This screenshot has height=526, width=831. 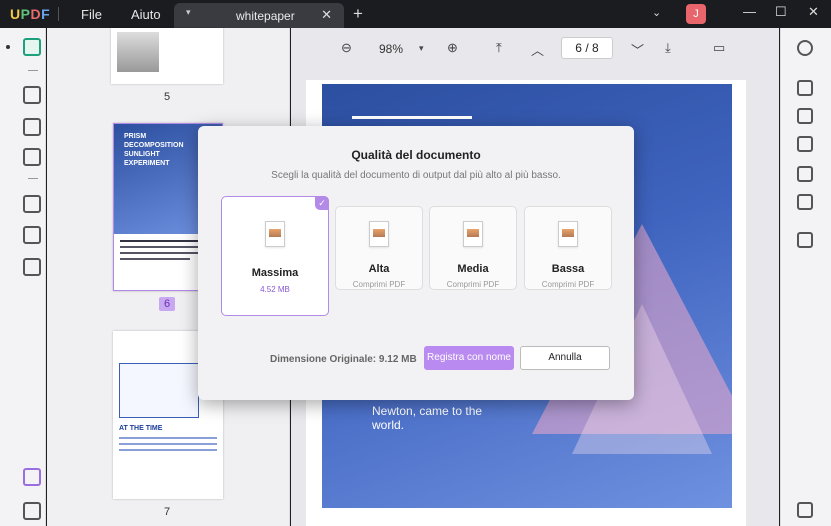 I want to click on convert-icon, so click(x=805, y=116).